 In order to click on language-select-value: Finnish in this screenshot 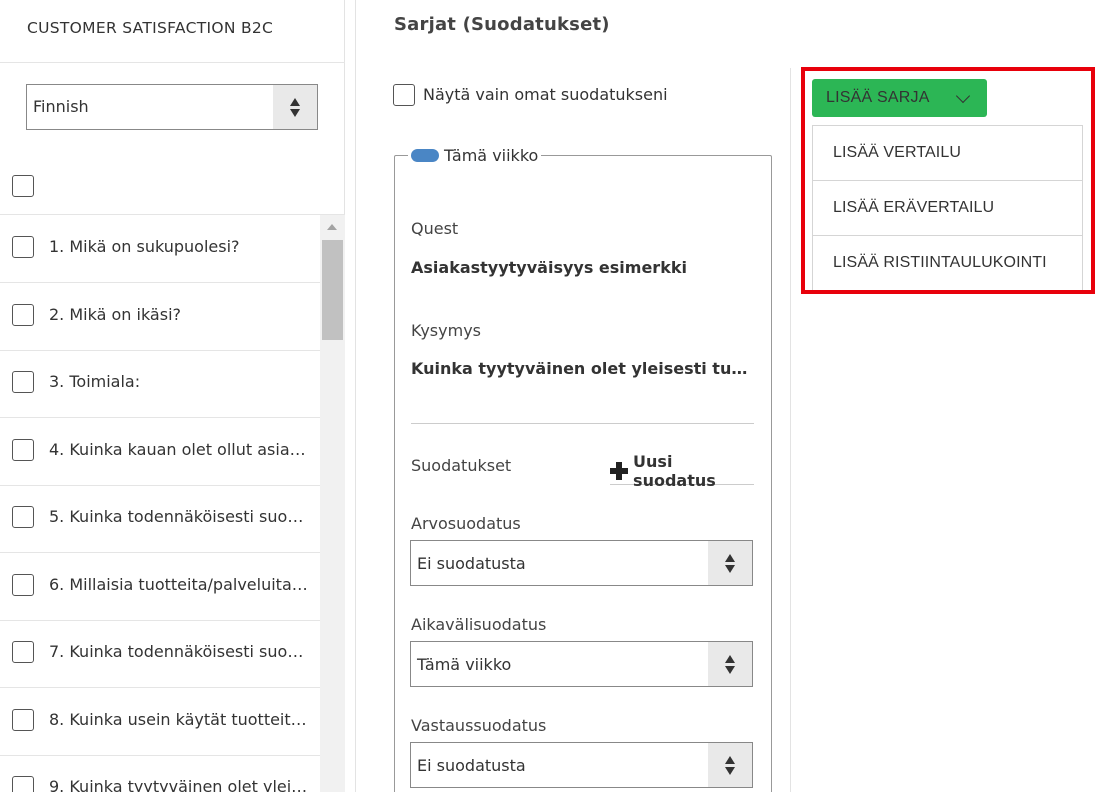, I will do `click(61, 106)`.